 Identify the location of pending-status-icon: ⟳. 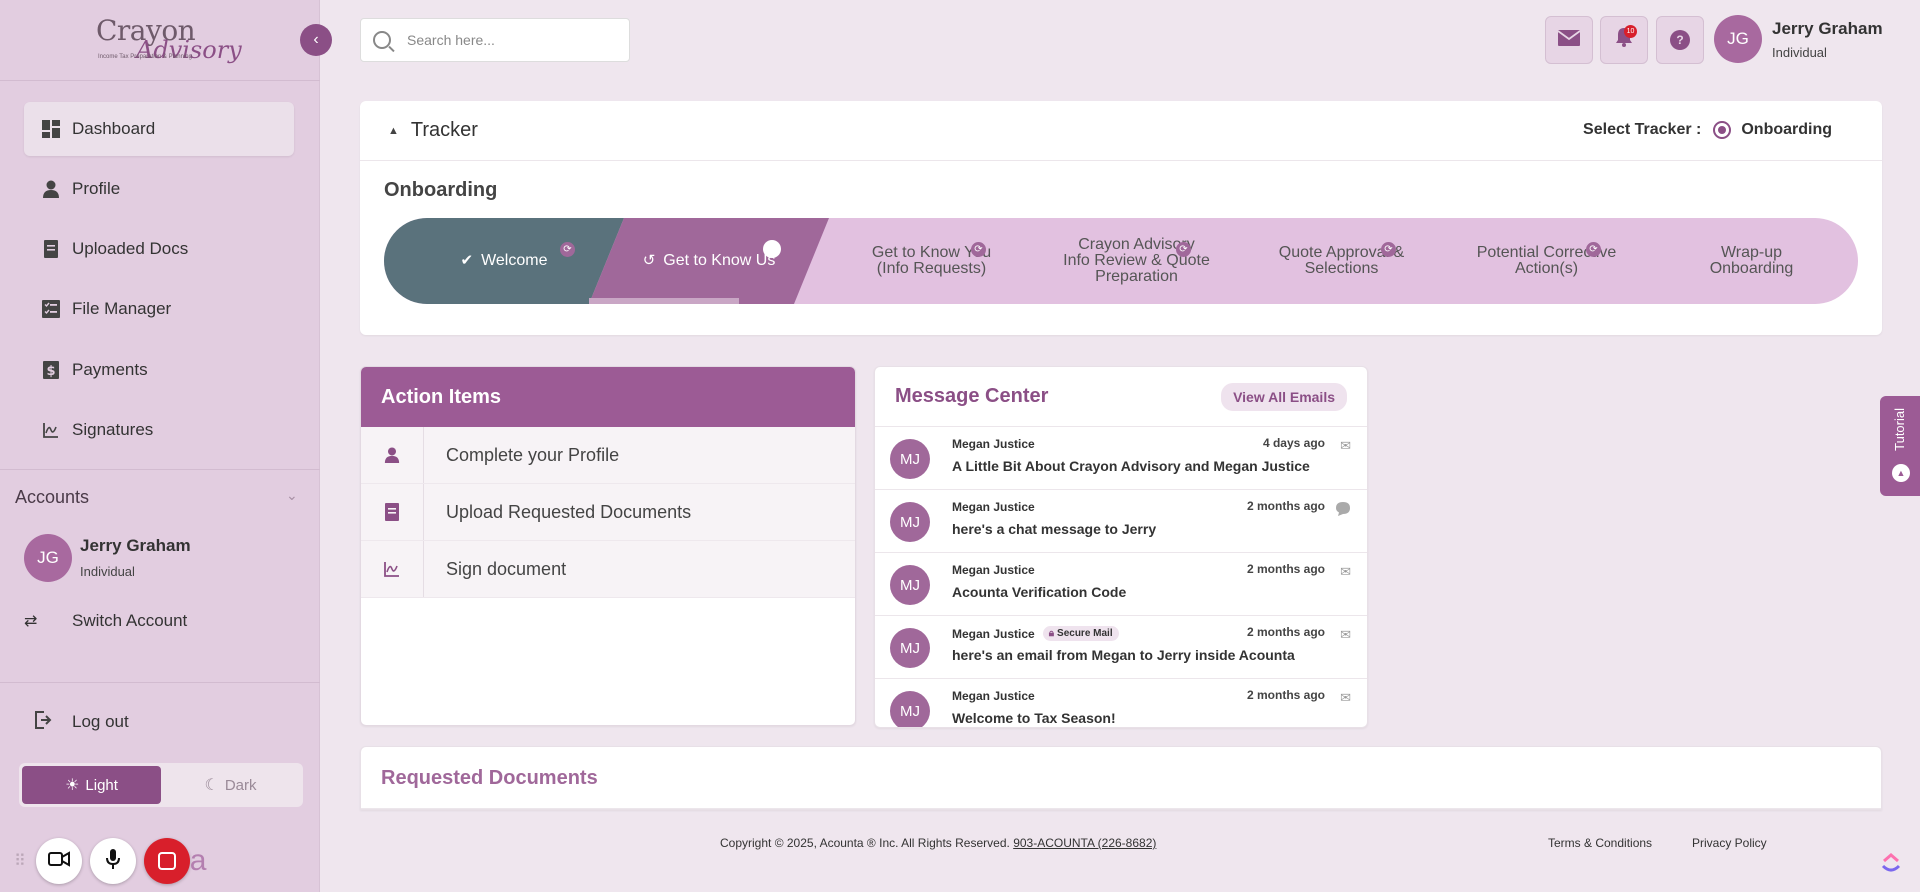
(978, 249).